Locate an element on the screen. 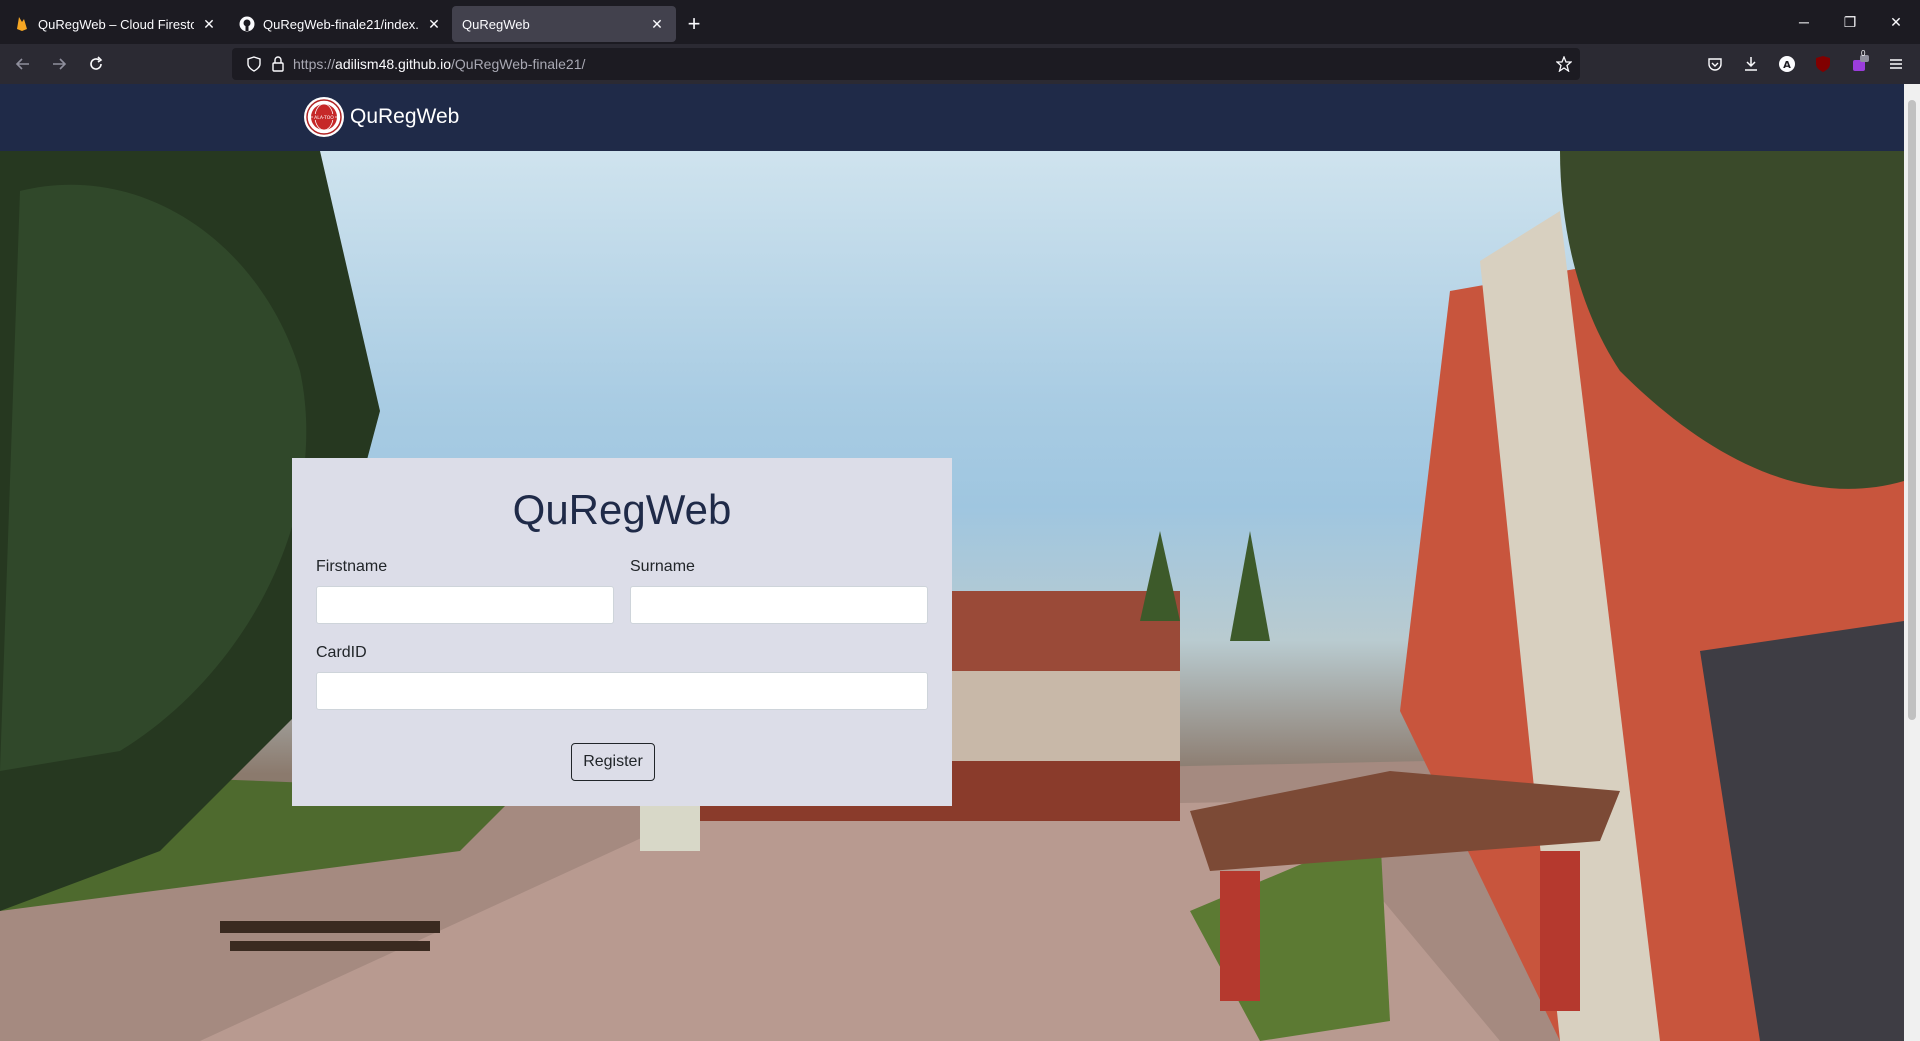 This screenshot has height=1041, width=1920. account-icon: A is located at coordinates (1787, 64).